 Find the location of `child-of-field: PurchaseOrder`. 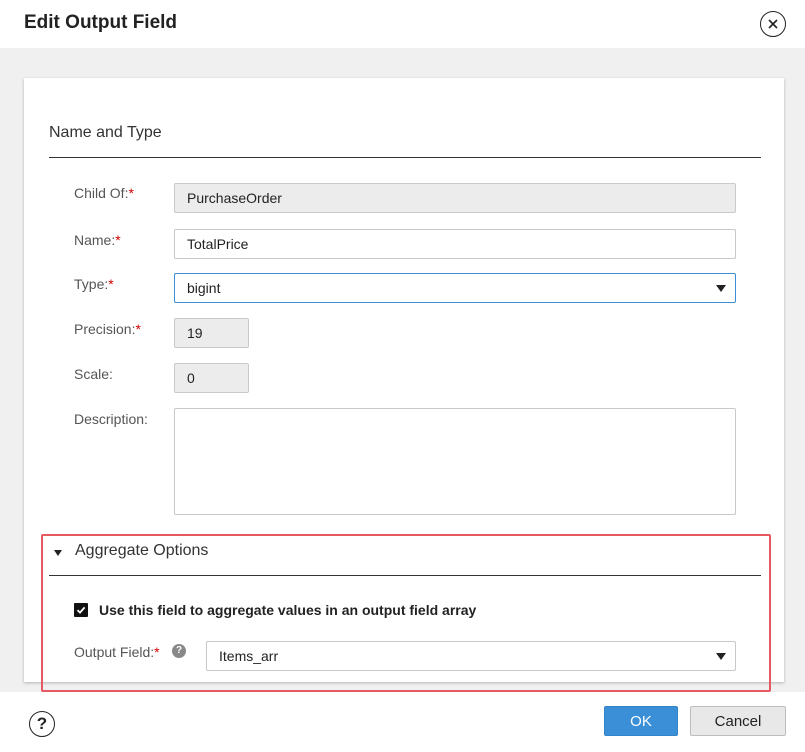

child-of-field: PurchaseOrder is located at coordinates (455, 198).